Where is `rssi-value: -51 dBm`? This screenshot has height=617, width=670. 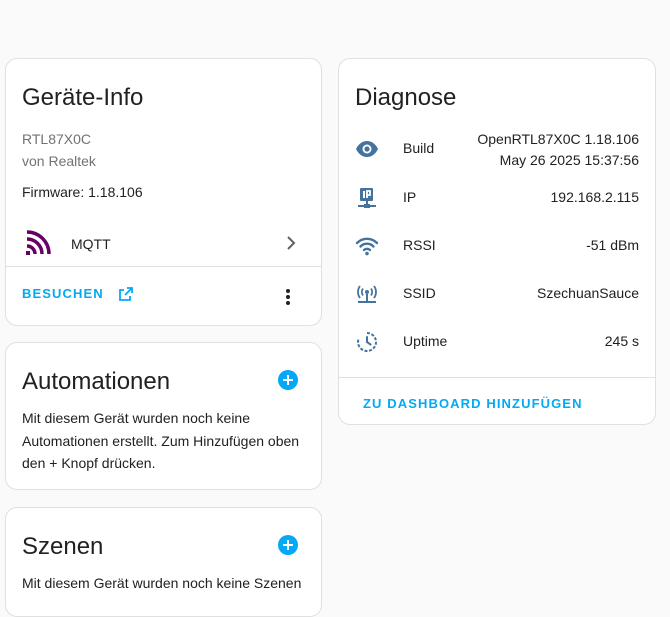
rssi-value: -51 dBm is located at coordinates (612, 245).